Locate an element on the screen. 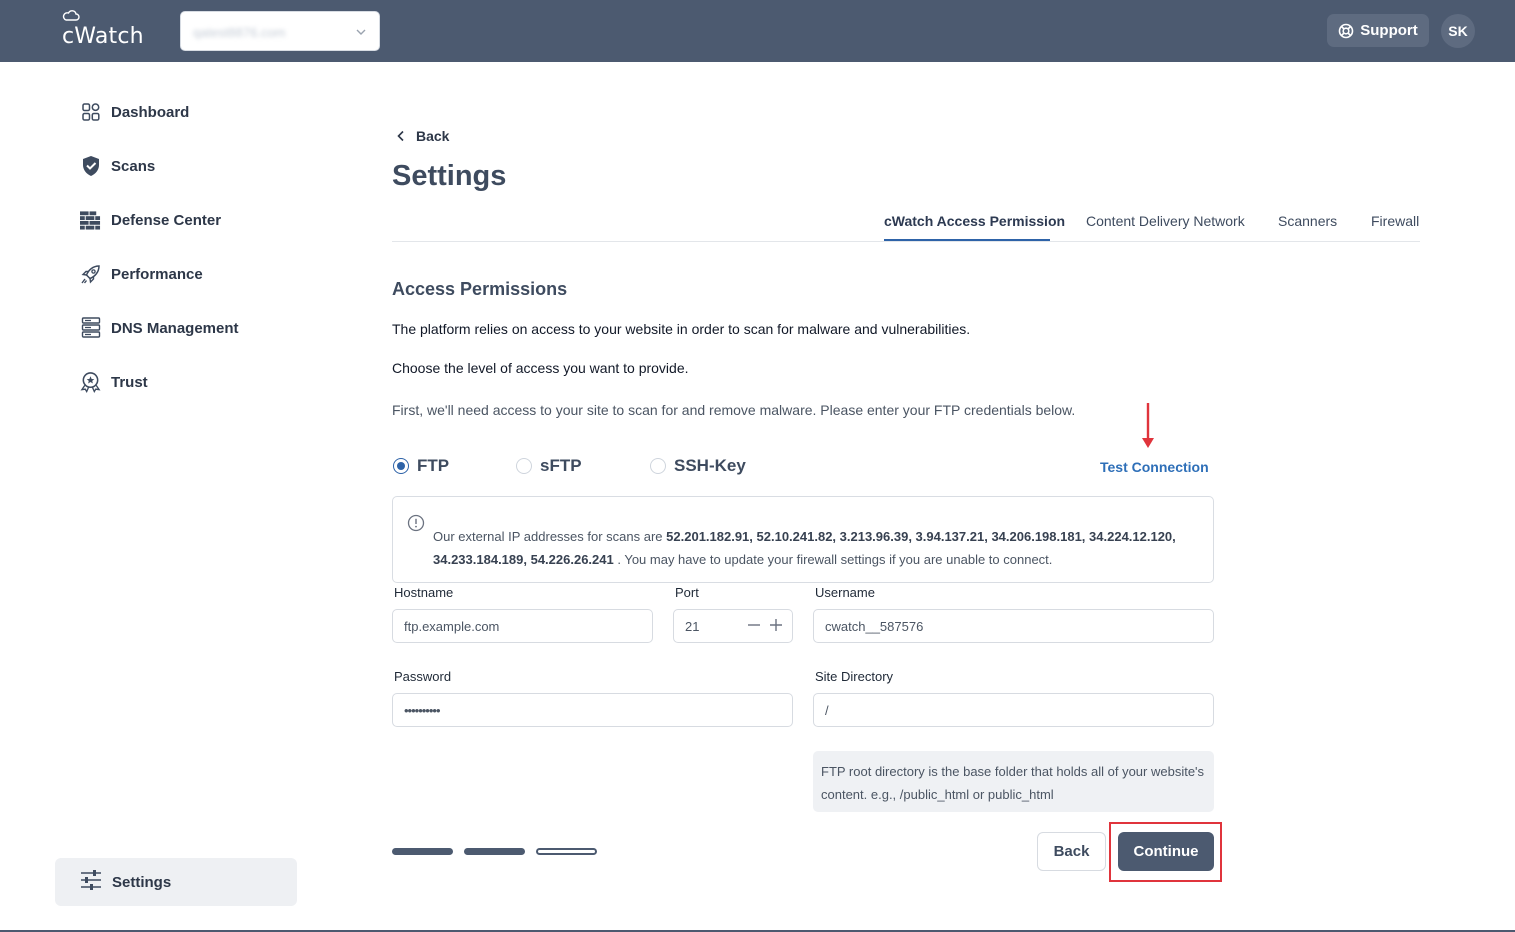 The image size is (1515, 932). top-bar: cWatch qatest8876.com Support SK is located at coordinates (757, 31).